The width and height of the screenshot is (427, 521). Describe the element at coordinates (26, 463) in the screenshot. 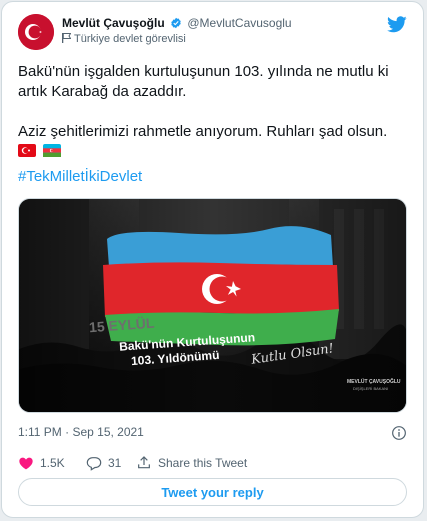

I see `heart-icon` at that location.